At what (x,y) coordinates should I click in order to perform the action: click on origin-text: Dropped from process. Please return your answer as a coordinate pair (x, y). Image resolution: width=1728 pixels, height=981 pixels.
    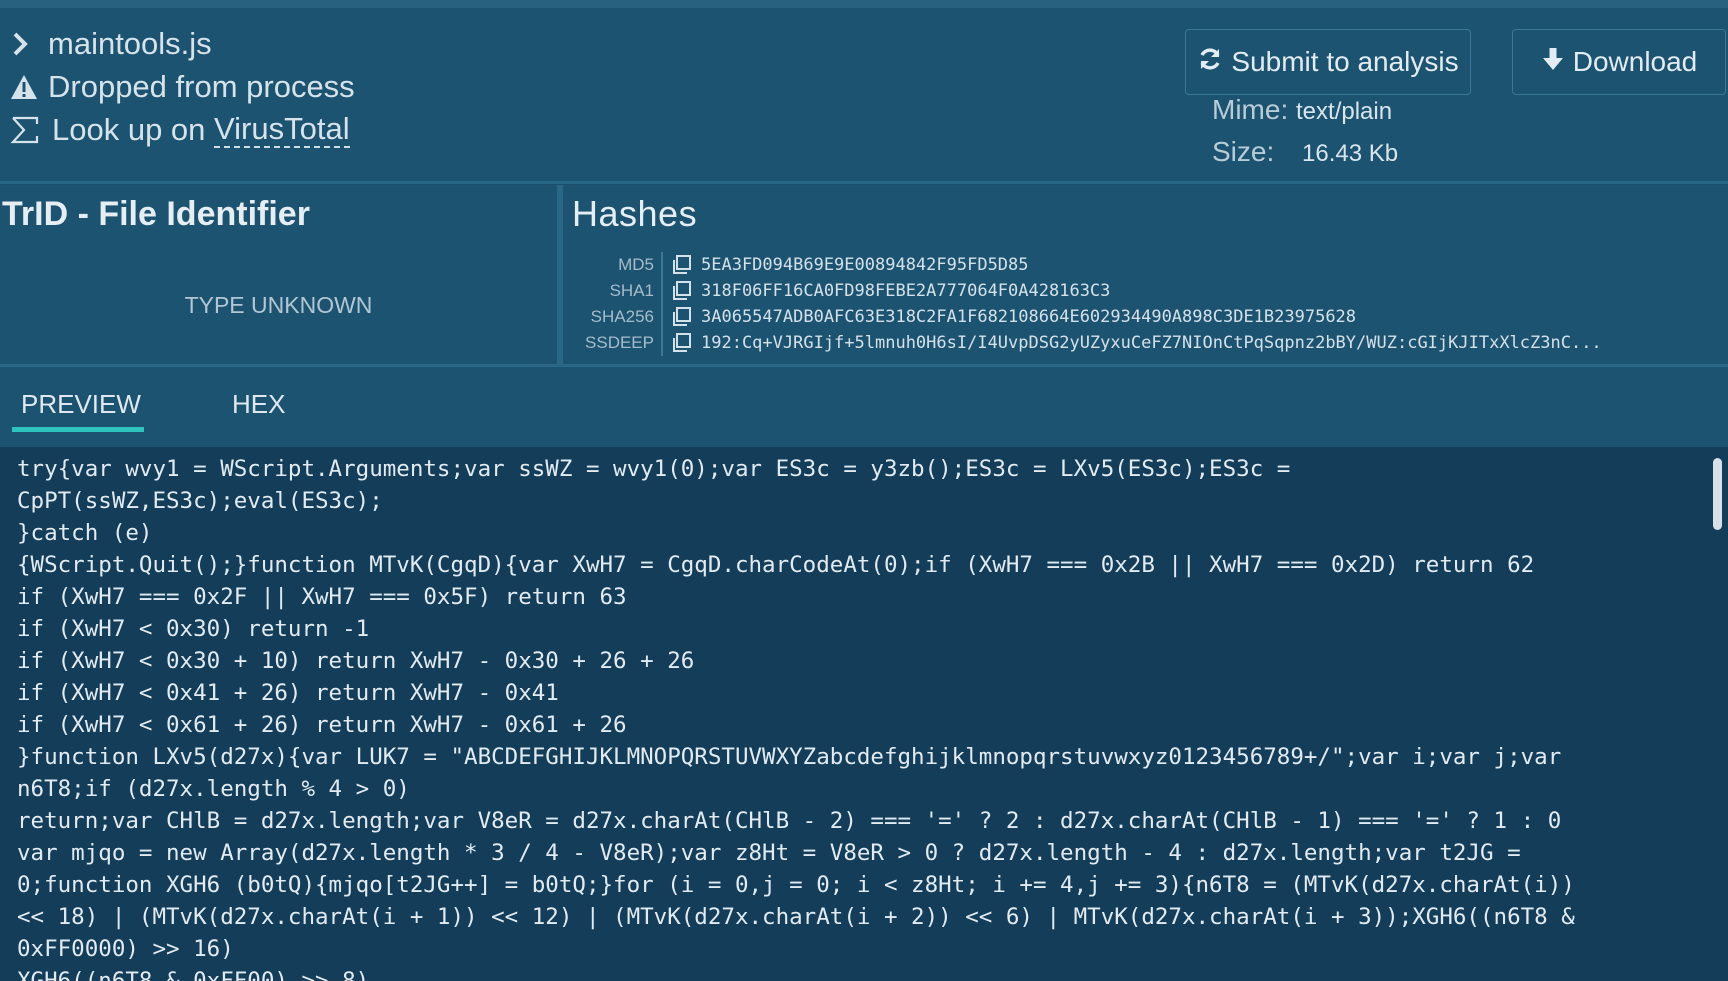
    Looking at the image, I should click on (201, 86).